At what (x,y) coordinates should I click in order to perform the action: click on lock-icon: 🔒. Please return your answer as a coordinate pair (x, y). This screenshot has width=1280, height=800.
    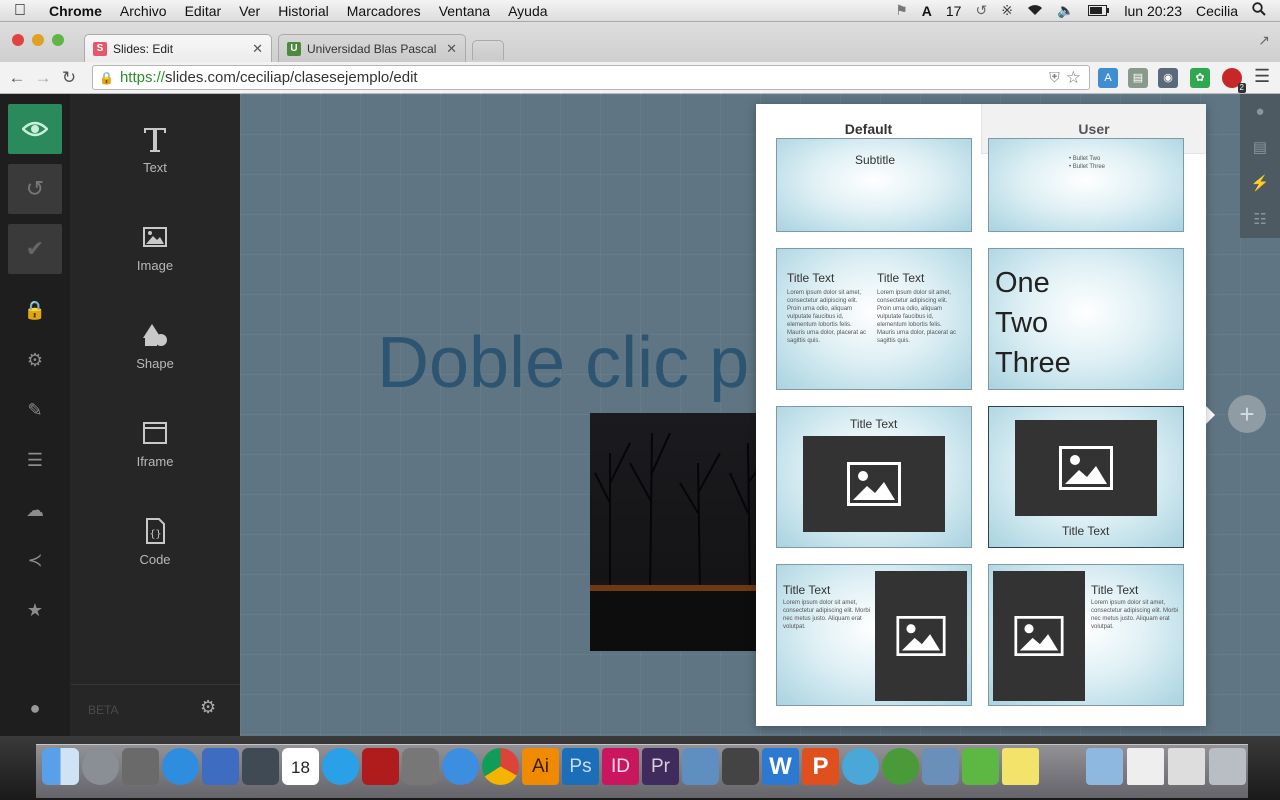
    Looking at the image, I should click on (35, 310).